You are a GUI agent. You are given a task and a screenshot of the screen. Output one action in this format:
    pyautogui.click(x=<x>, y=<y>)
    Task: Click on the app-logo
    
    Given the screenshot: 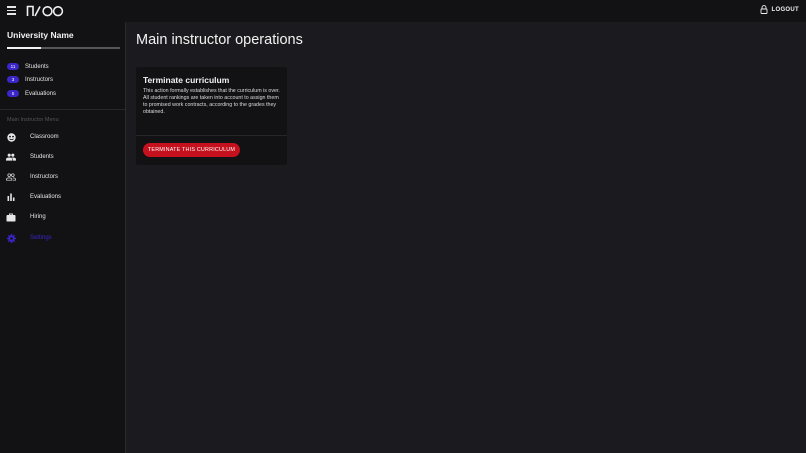 What is the action you would take?
    pyautogui.click(x=45, y=11)
    